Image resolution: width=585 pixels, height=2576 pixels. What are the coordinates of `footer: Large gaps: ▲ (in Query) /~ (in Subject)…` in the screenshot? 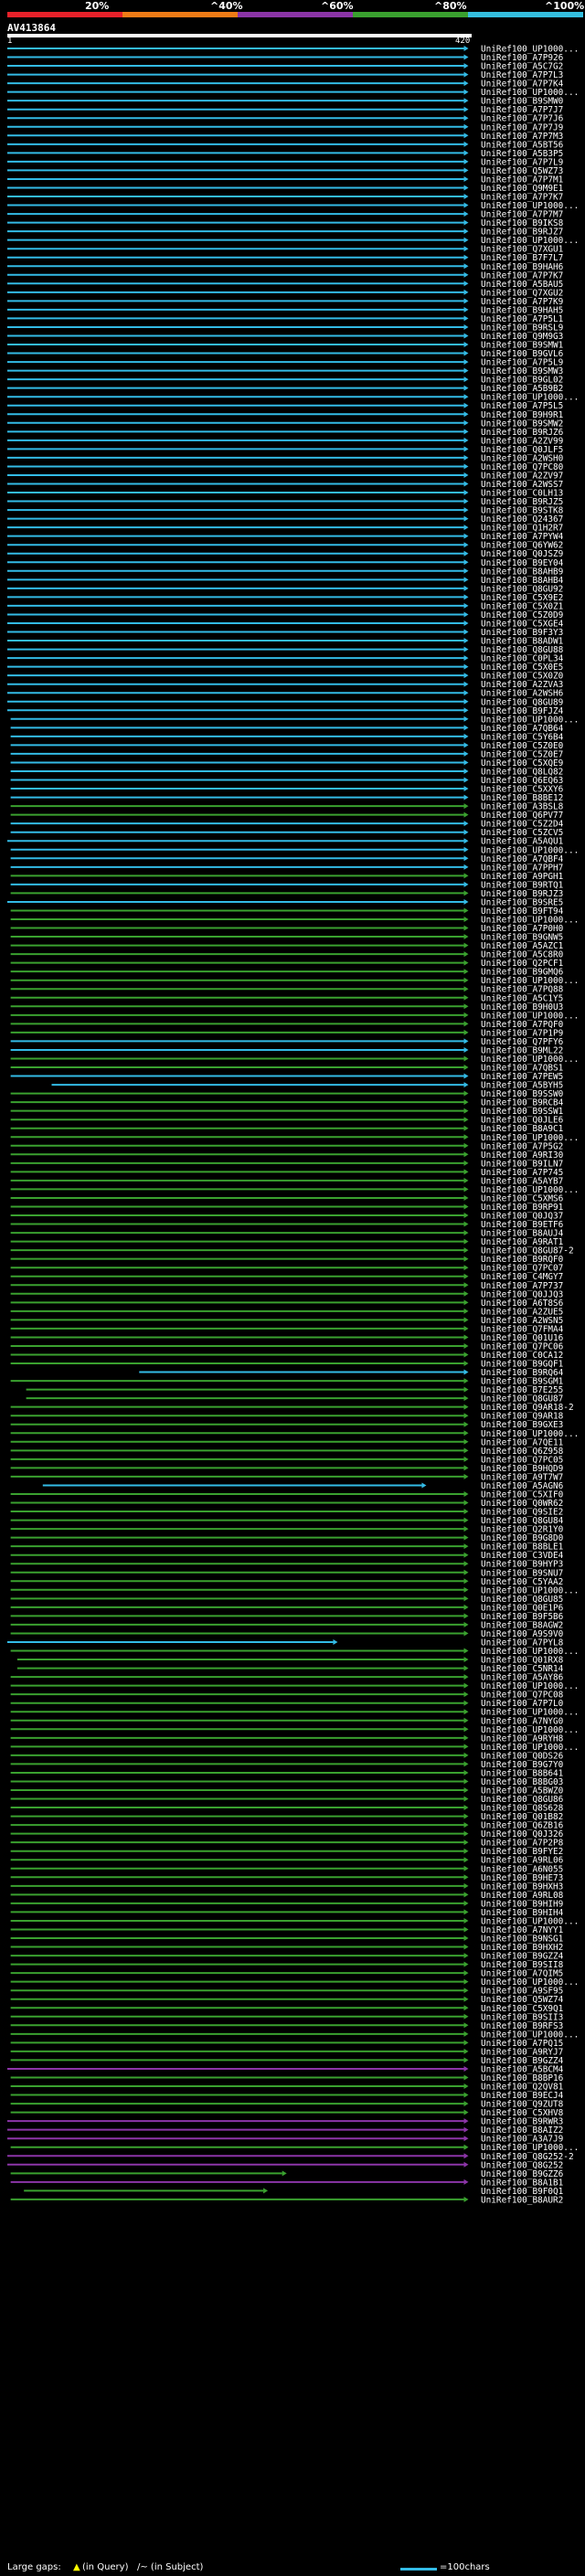 It's located at (295, 2568).